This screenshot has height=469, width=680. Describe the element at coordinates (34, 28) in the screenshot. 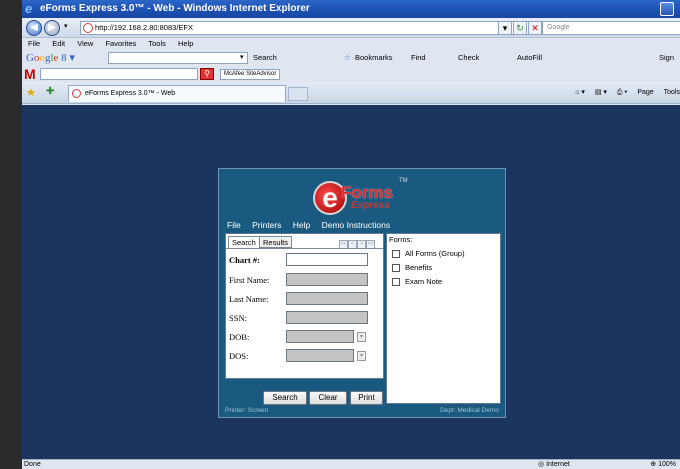

I see `back-button: ◀` at that location.